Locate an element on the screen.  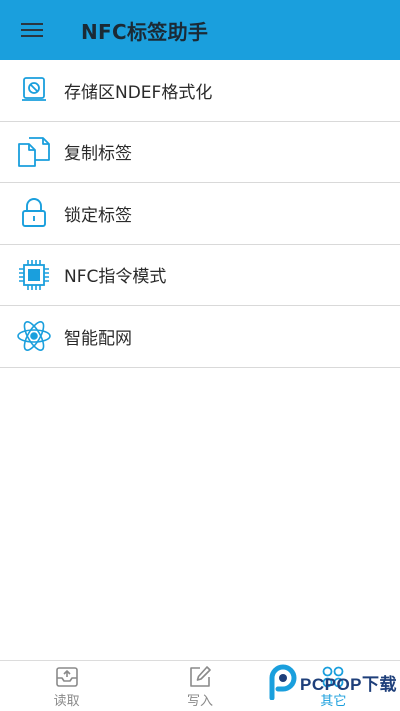
watermark: PCPOP下载 is located at coordinates (332, 682).